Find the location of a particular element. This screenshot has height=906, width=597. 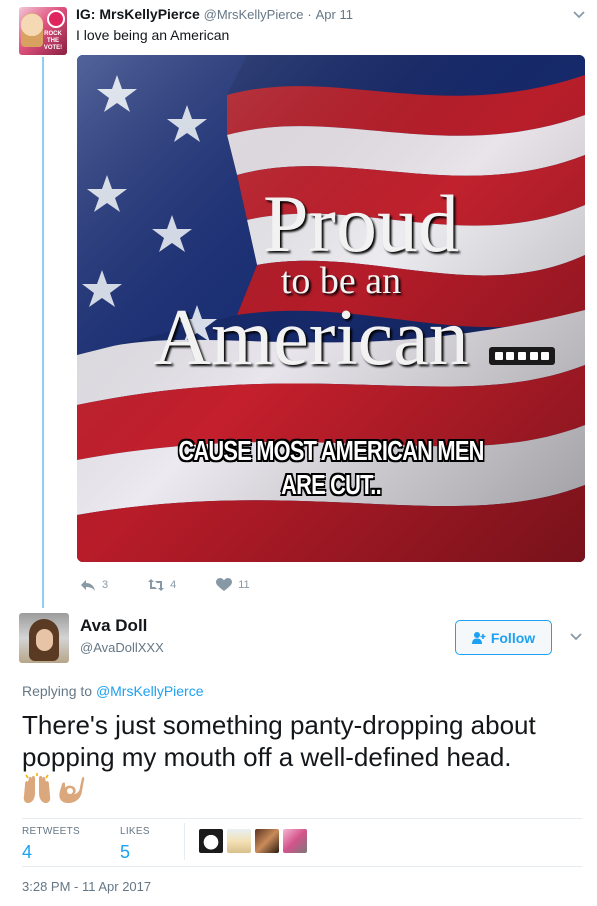

media-text-proud: Proud is located at coordinates (361, 223).